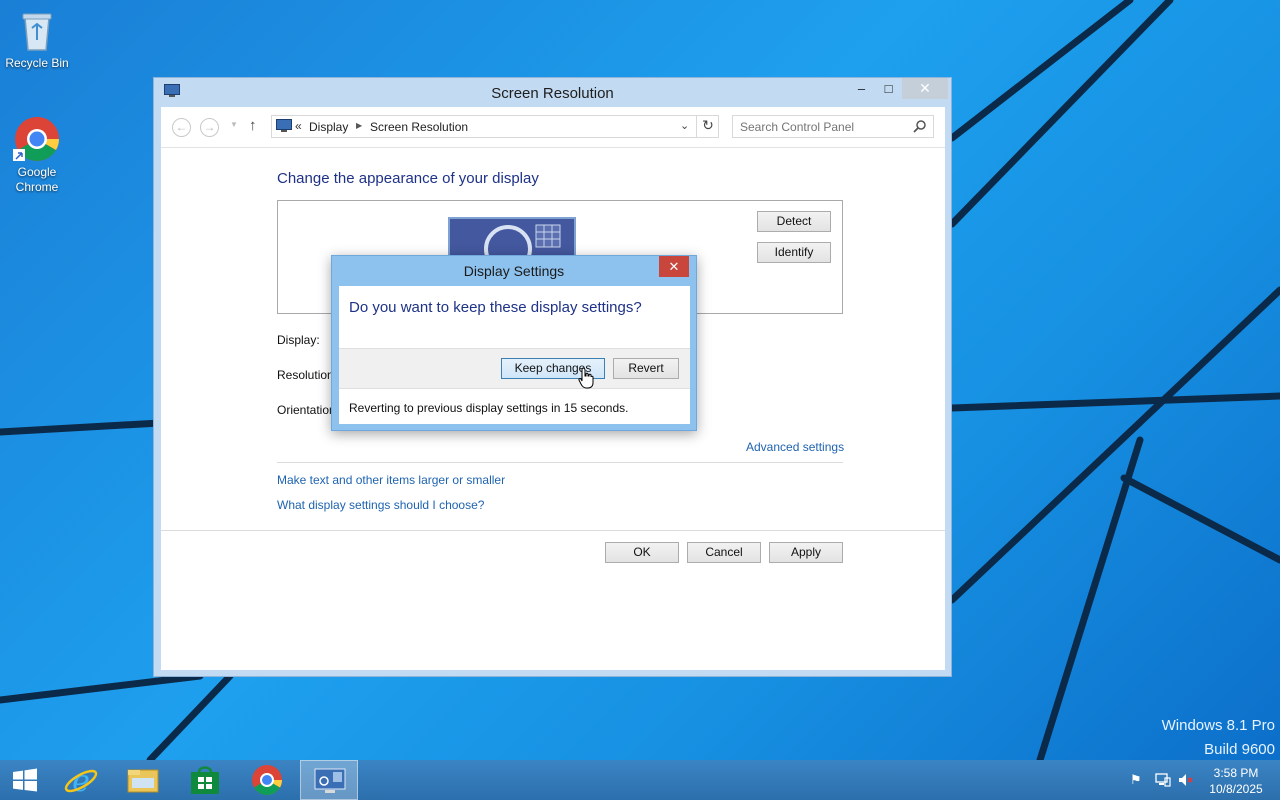 This screenshot has height=800, width=1280. Describe the element at coordinates (1138, 780) in the screenshot. I see `action-center-flag-icon: ⚑` at that location.